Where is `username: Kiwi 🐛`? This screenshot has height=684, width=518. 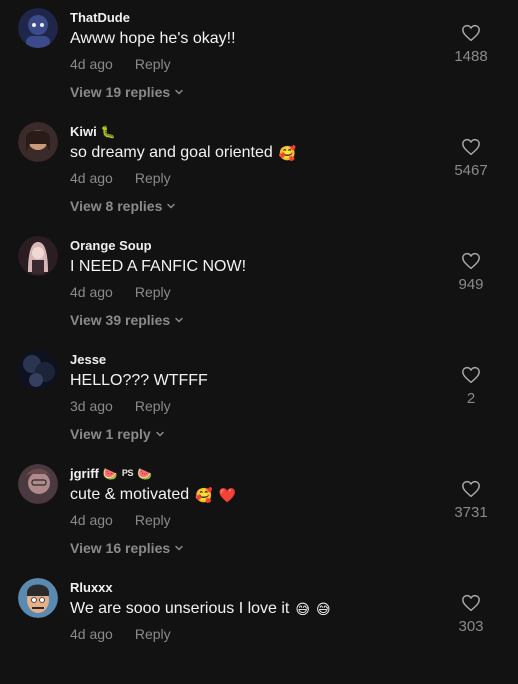 username: Kiwi 🐛 is located at coordinates (93, 131).